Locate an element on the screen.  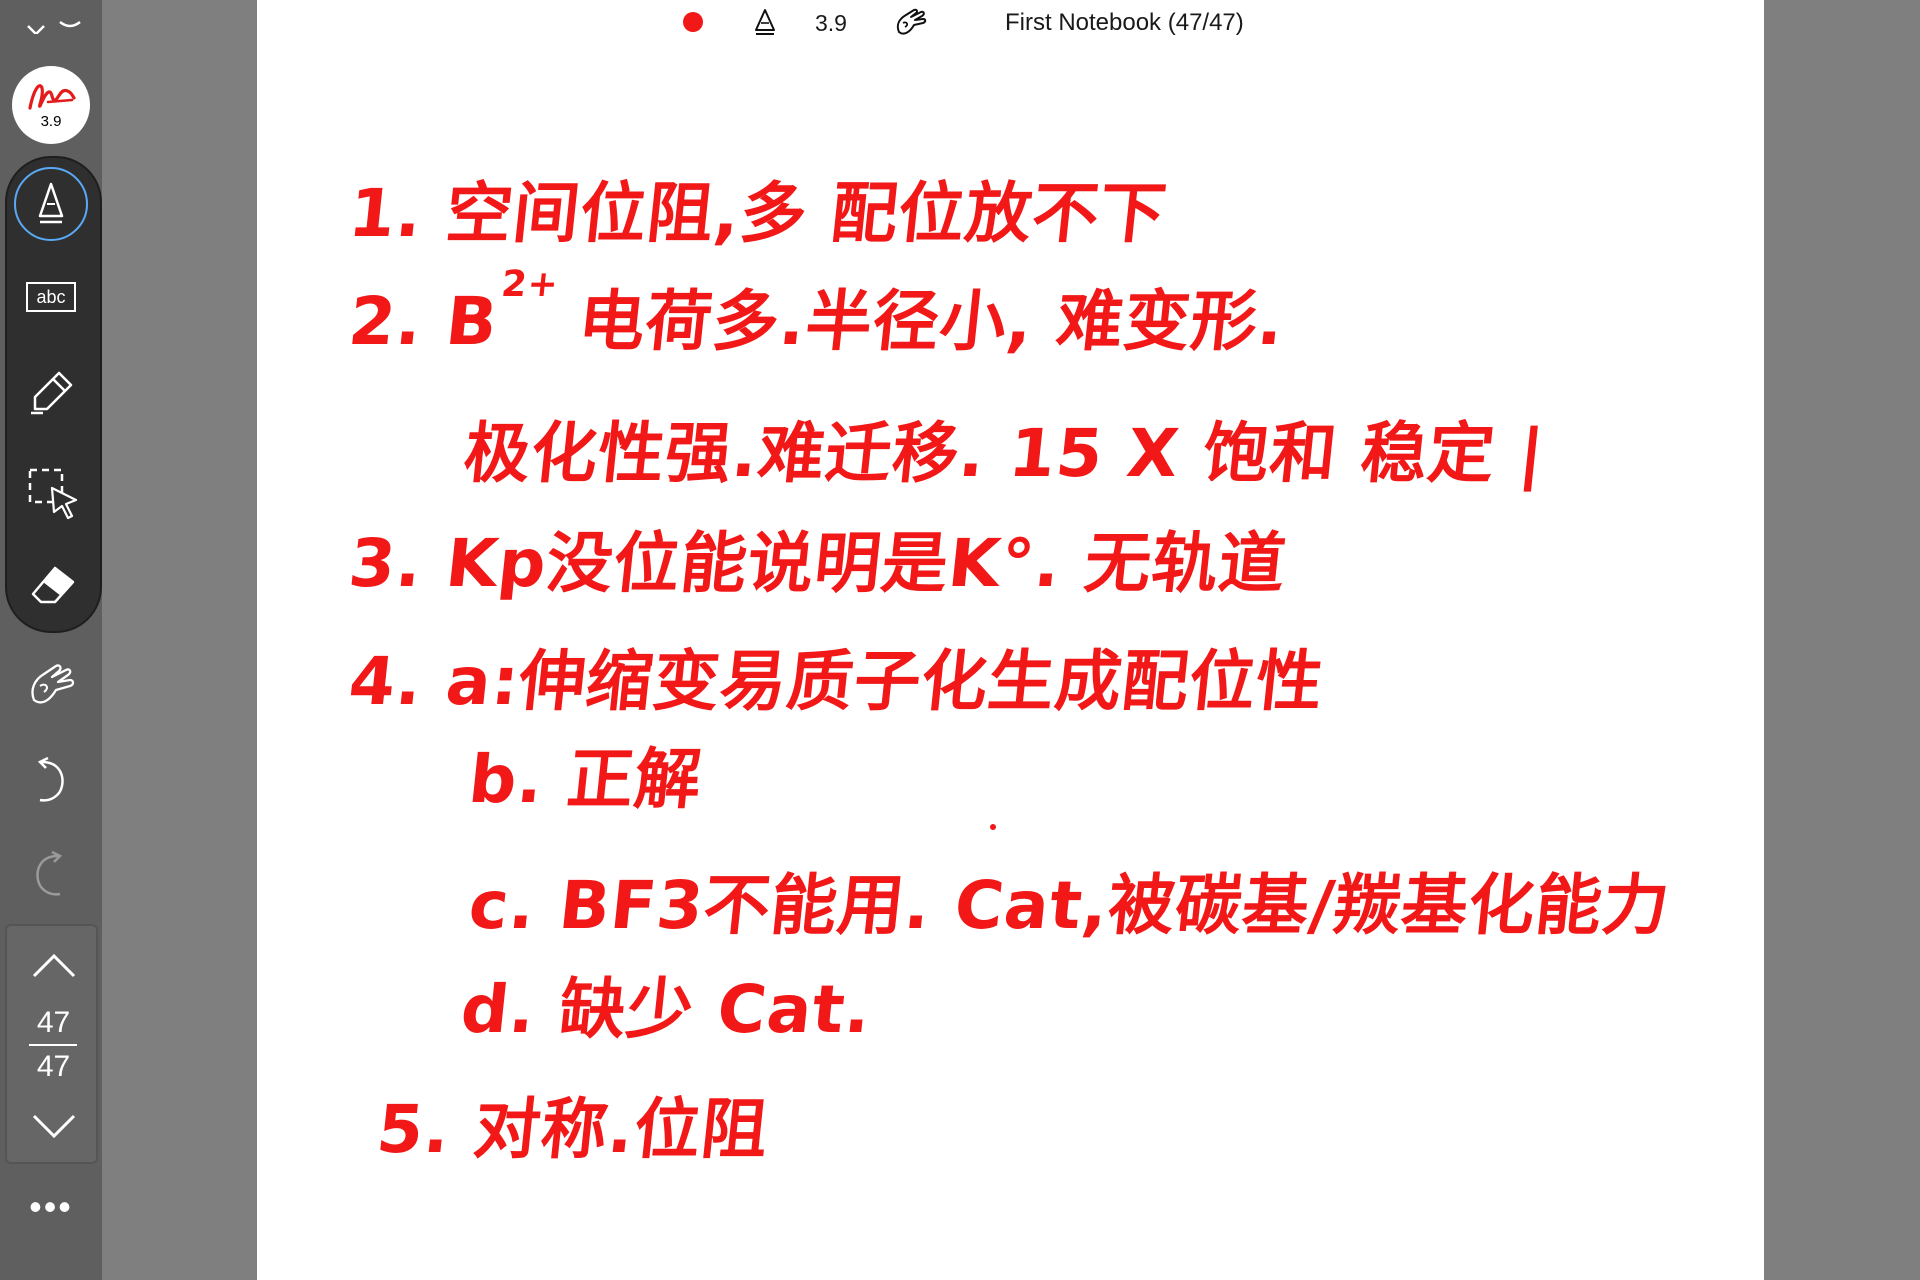
note-line-1: 1. 空间位阻,多 配位放不下 is located at coordinates (758, 213).